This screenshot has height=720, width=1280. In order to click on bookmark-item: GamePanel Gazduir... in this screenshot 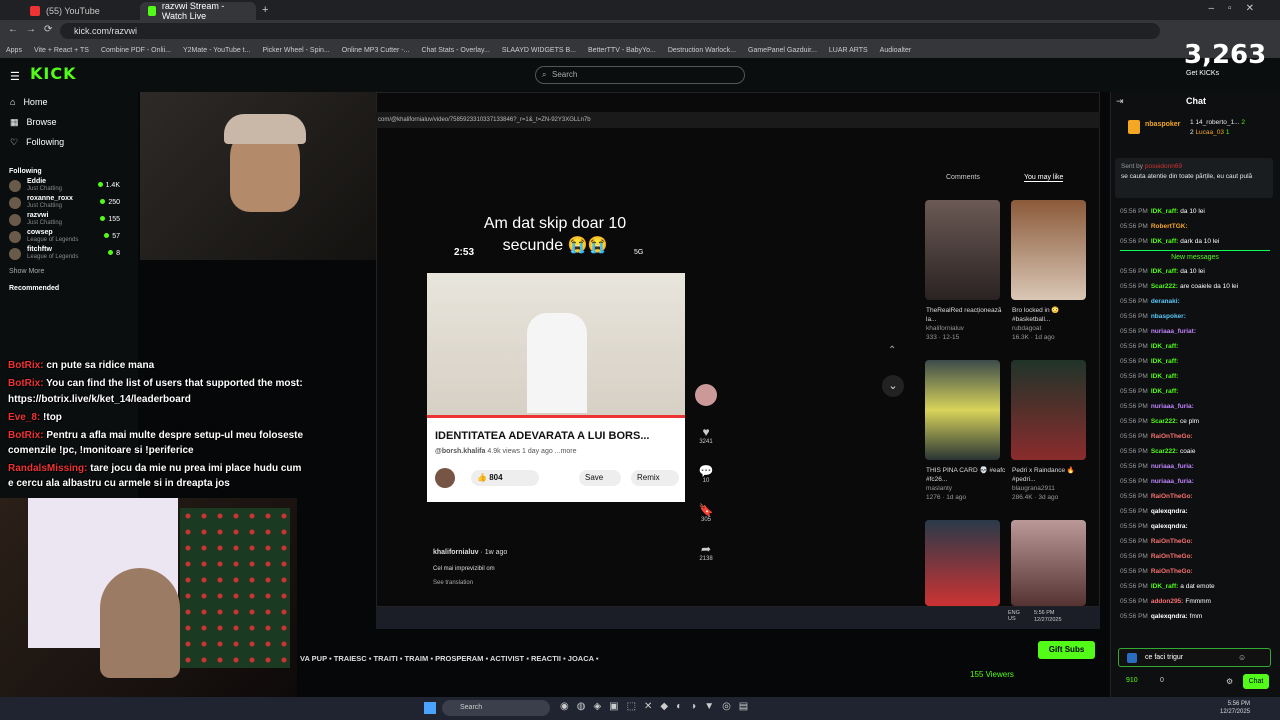, I will do `click(782, 50)`.